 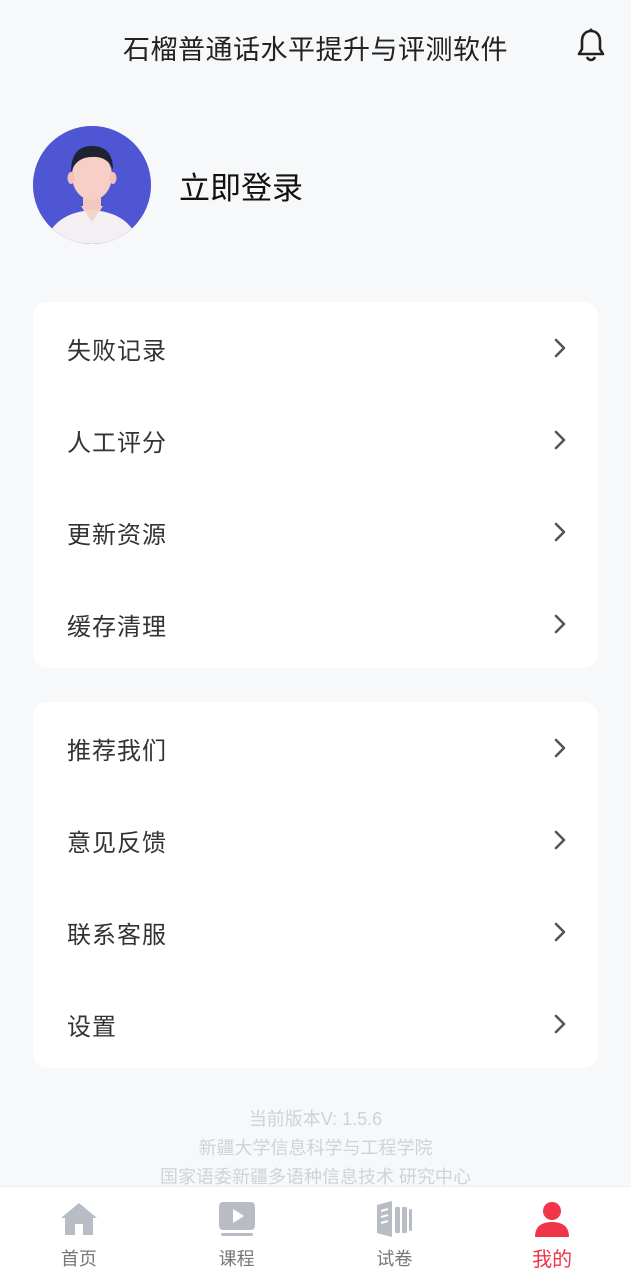 What do you see at coordinates (117, 535) in the screenshot?
I see `menu-item-label: 更新资源` at bounding box center [117, 535].